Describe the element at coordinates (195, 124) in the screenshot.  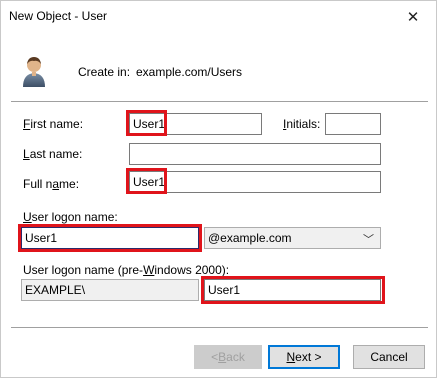
I see `first-name-input: User1` at that location.